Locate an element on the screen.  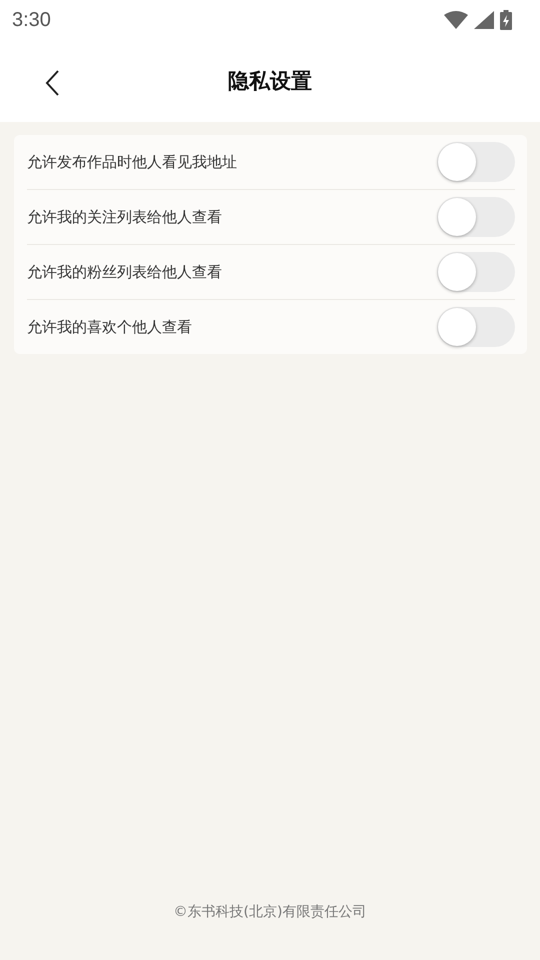
copyright-text: ©东书科技(北京)有限责任公司 is located at coordinates (270, 912).